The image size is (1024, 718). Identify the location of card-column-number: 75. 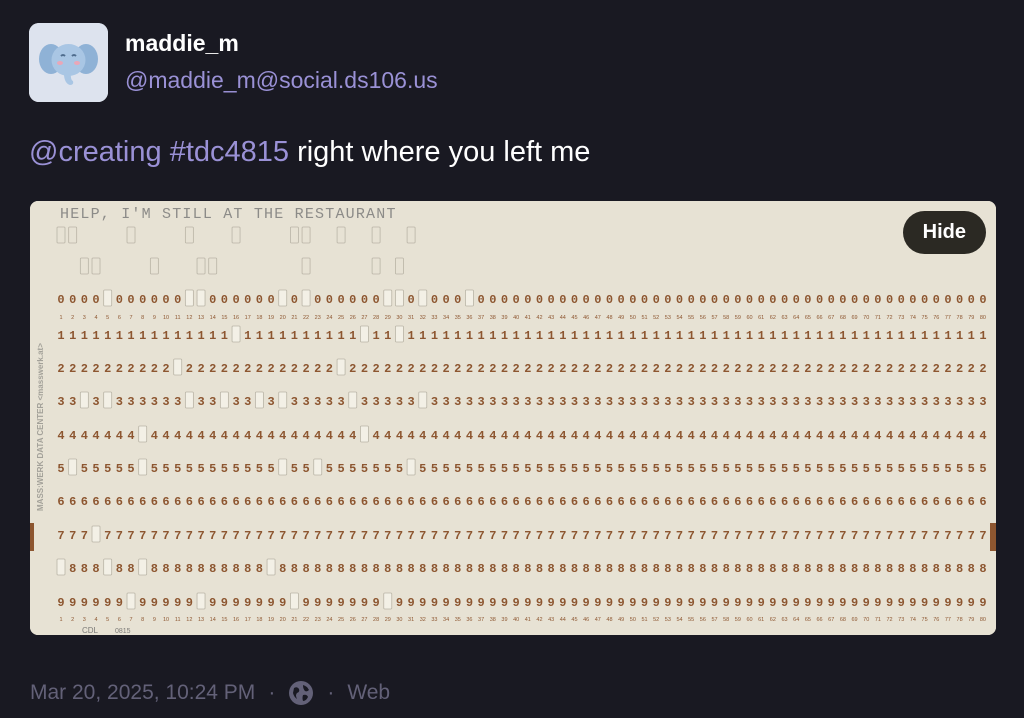
(925, 318).